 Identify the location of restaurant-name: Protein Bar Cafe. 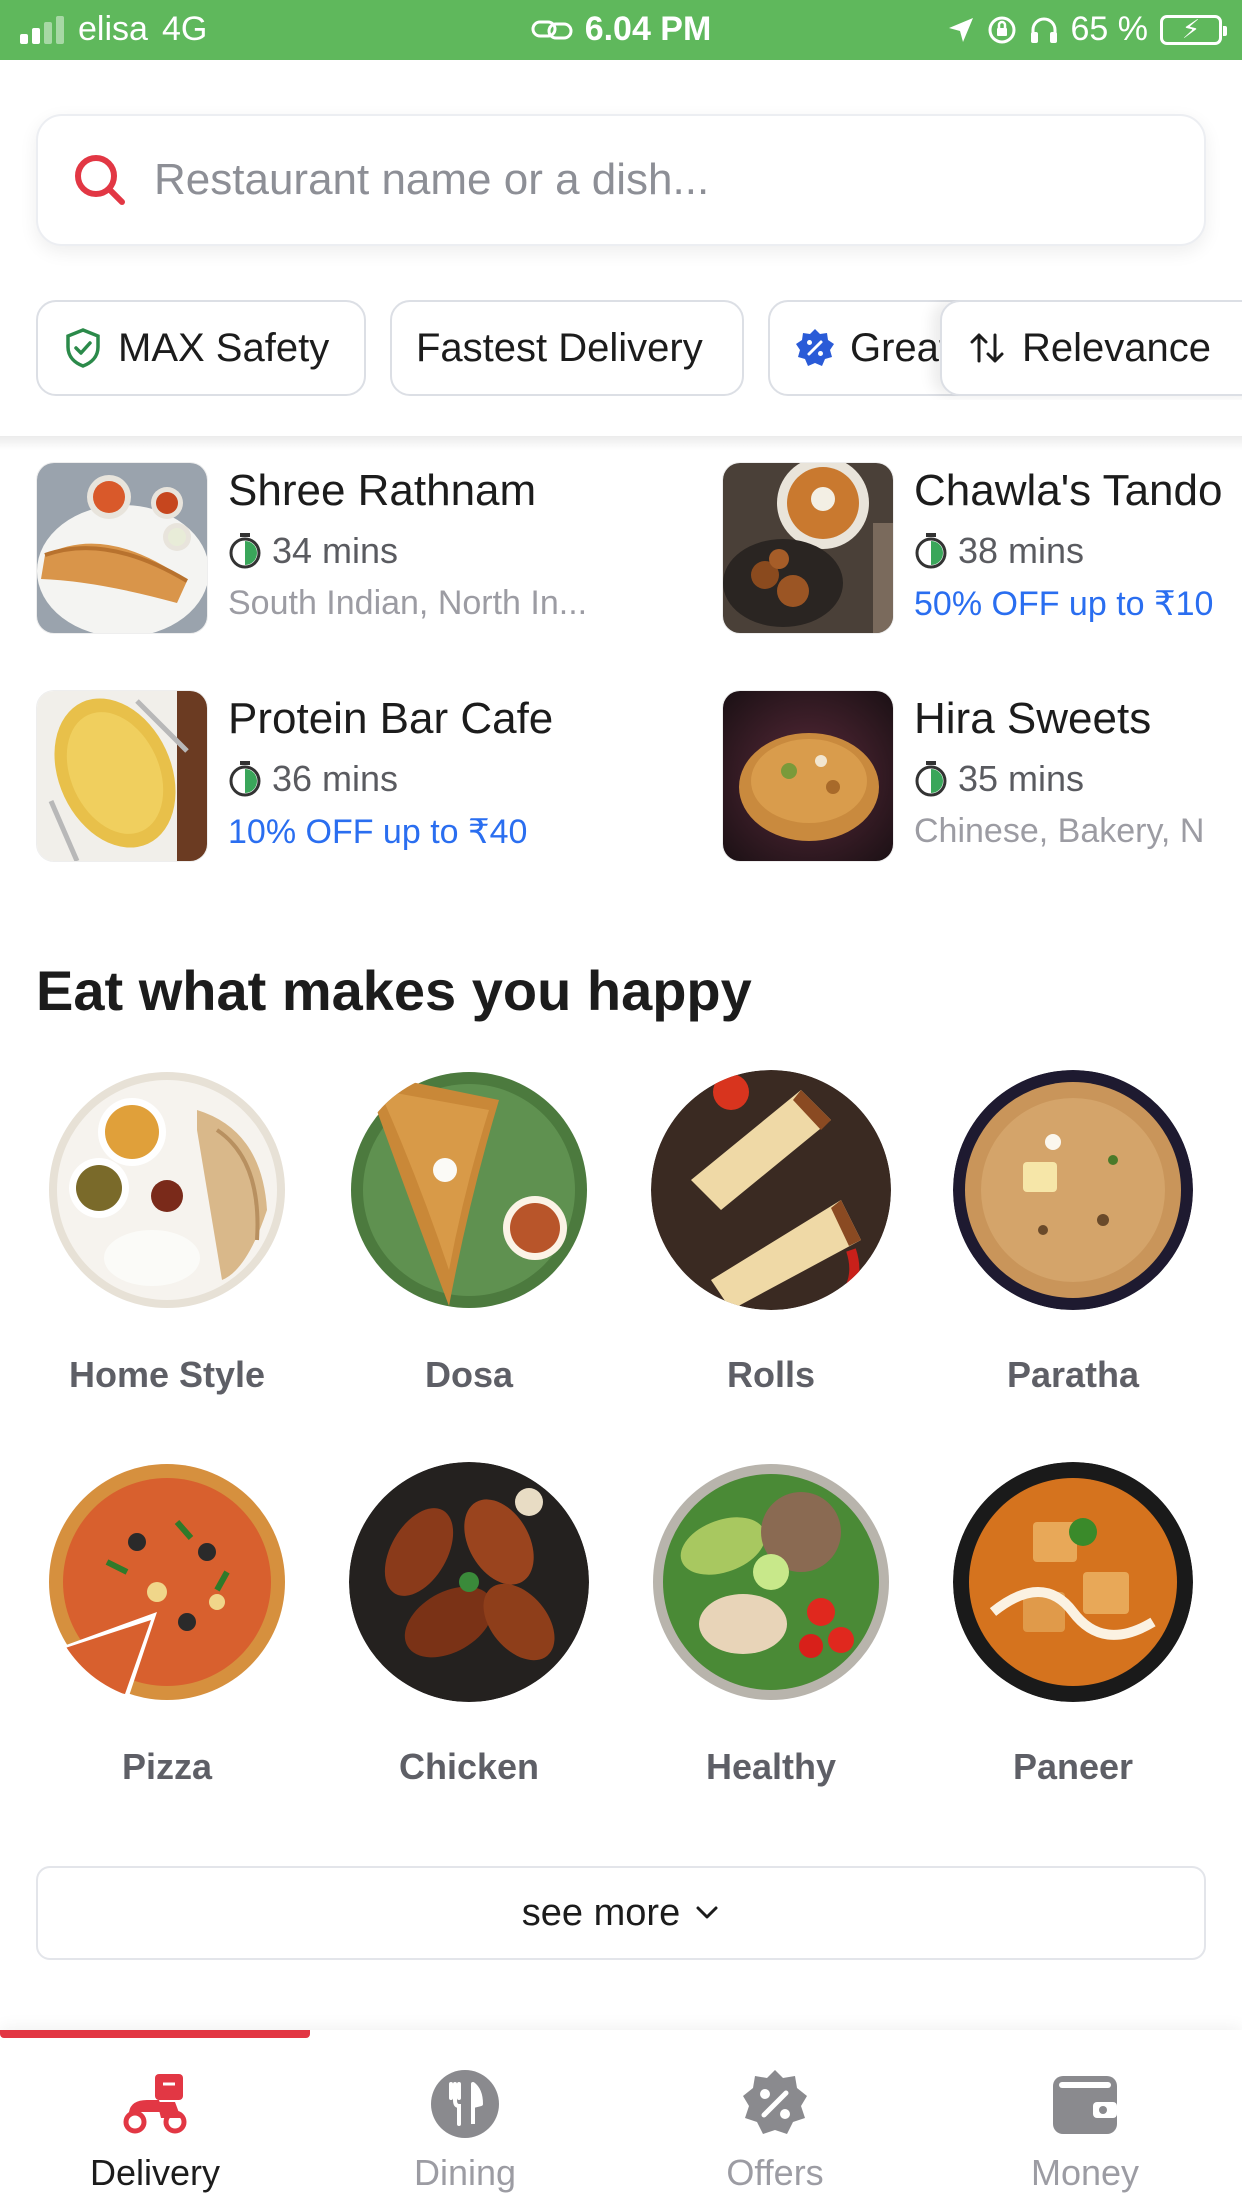
(391, 718).